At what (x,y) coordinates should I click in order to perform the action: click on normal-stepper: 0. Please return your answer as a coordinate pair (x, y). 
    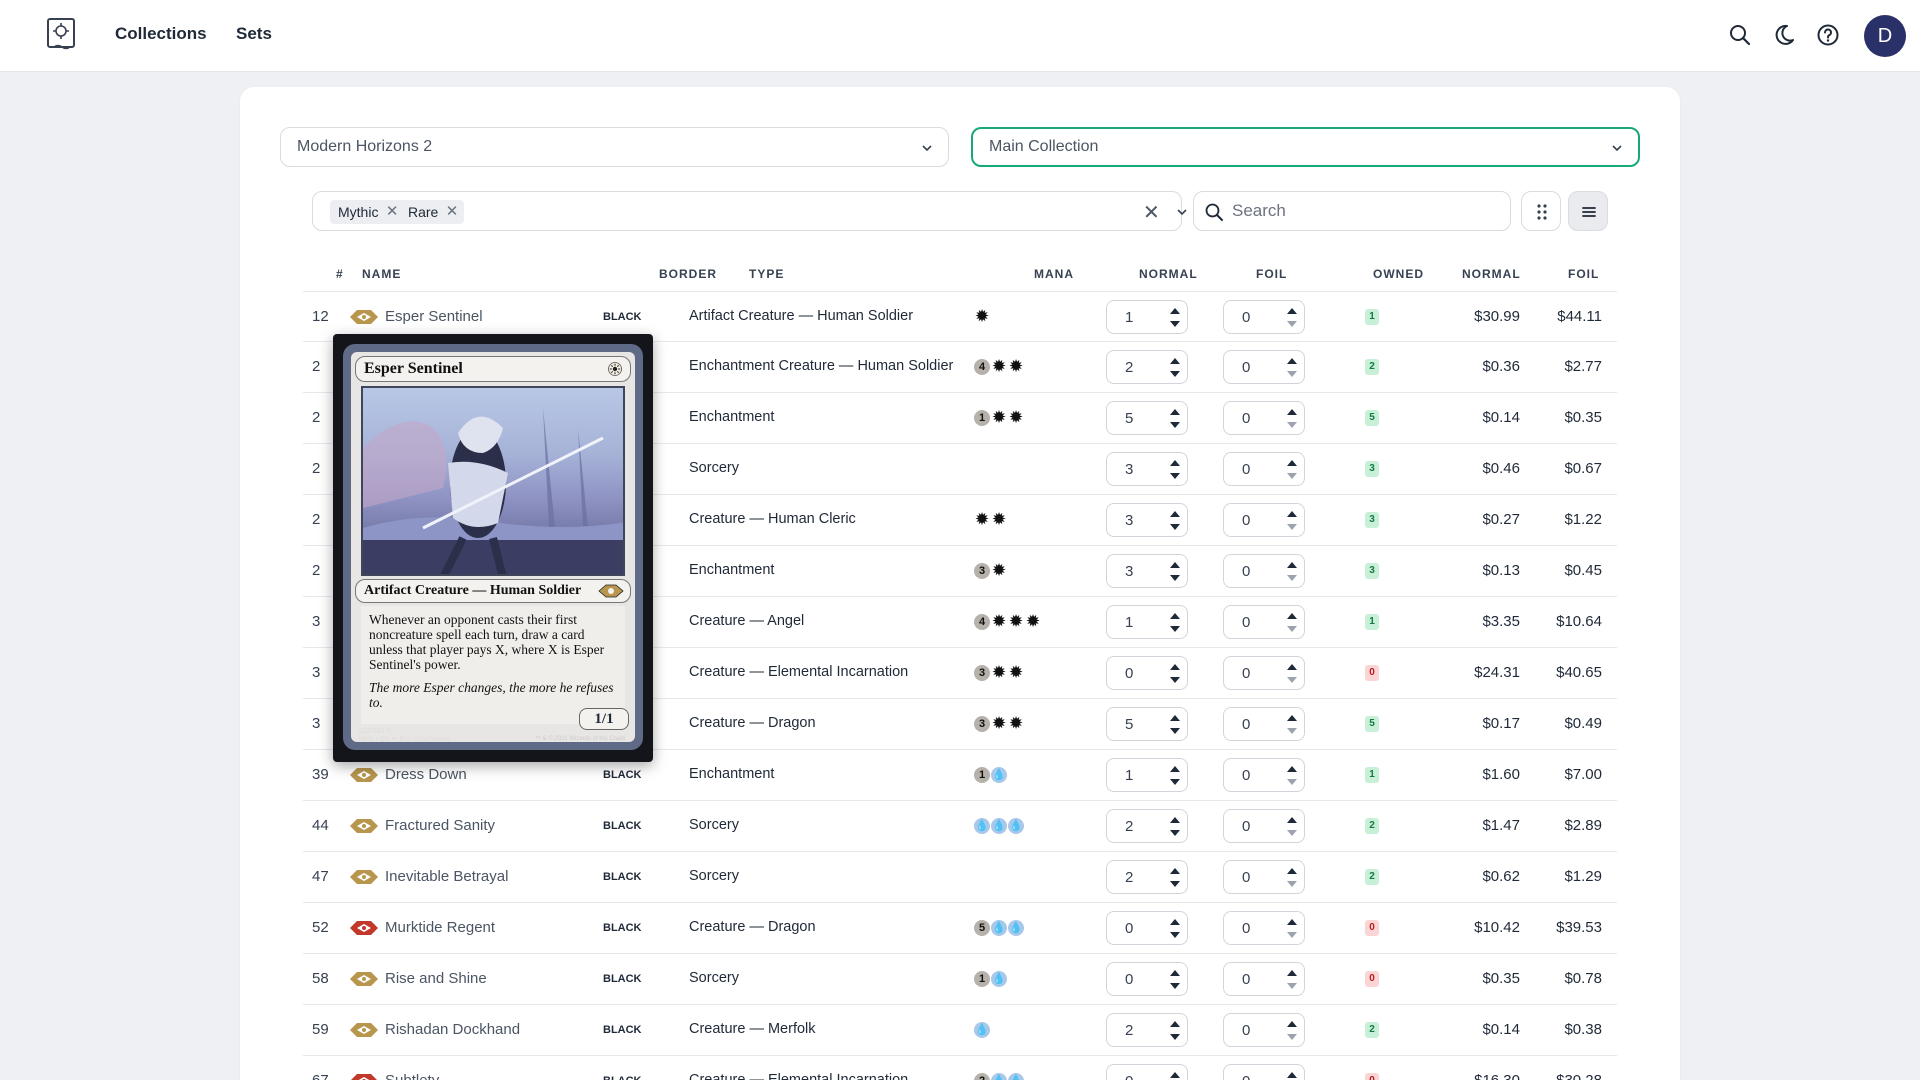
    Looking at the image, I should click on (1147, 1072).